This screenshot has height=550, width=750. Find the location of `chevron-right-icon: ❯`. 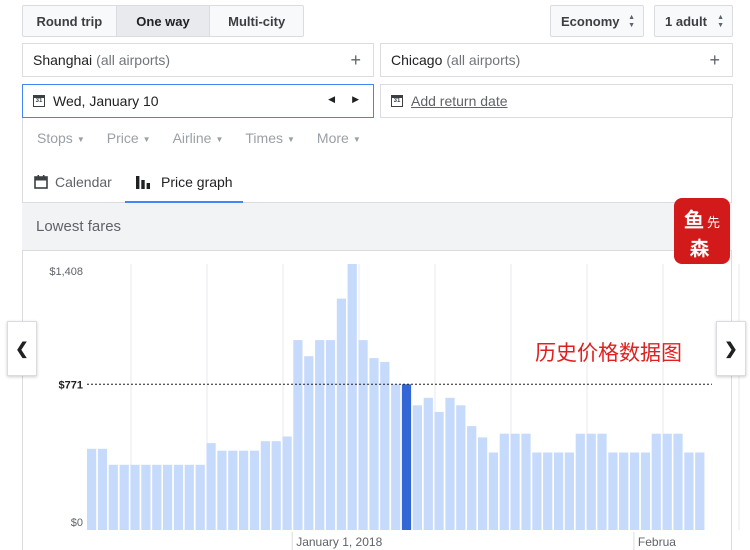

chevron-right-icon: ❯ is located at coordinates (731, 349).